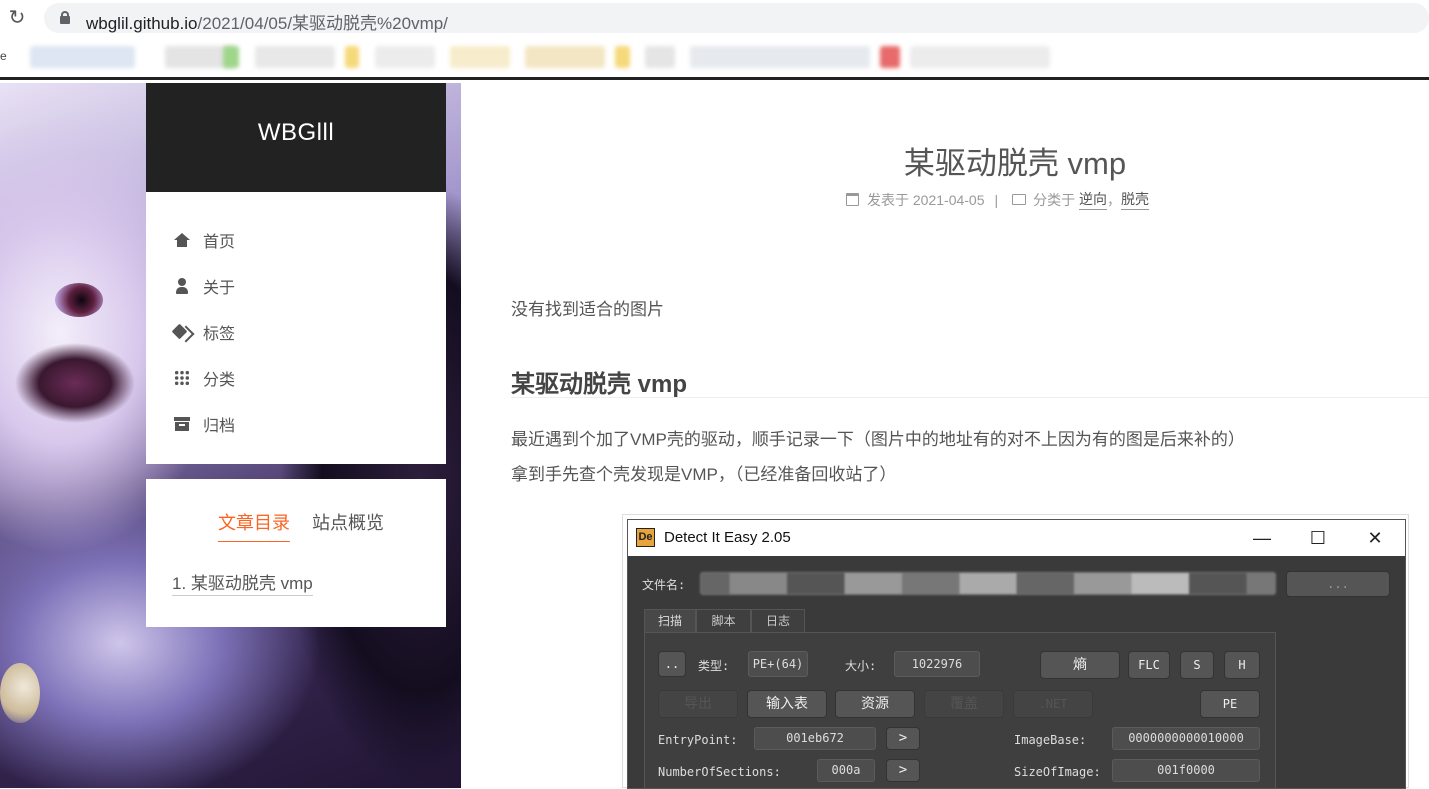  I want to click on bookmark-label: e, so click(3, 56).